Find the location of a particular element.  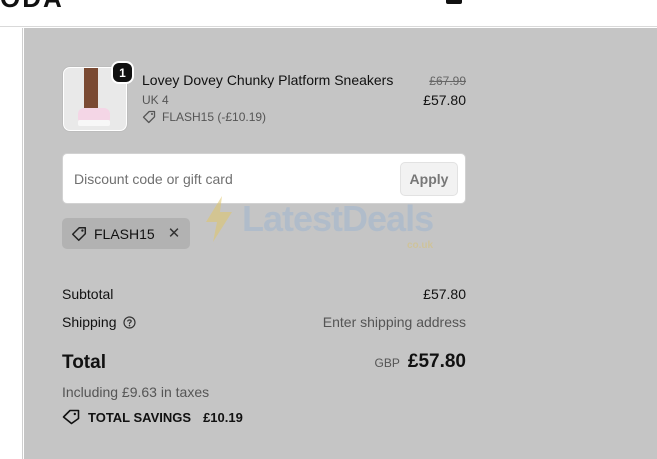

checkout-form-pane is located at coordinates (11, 243).